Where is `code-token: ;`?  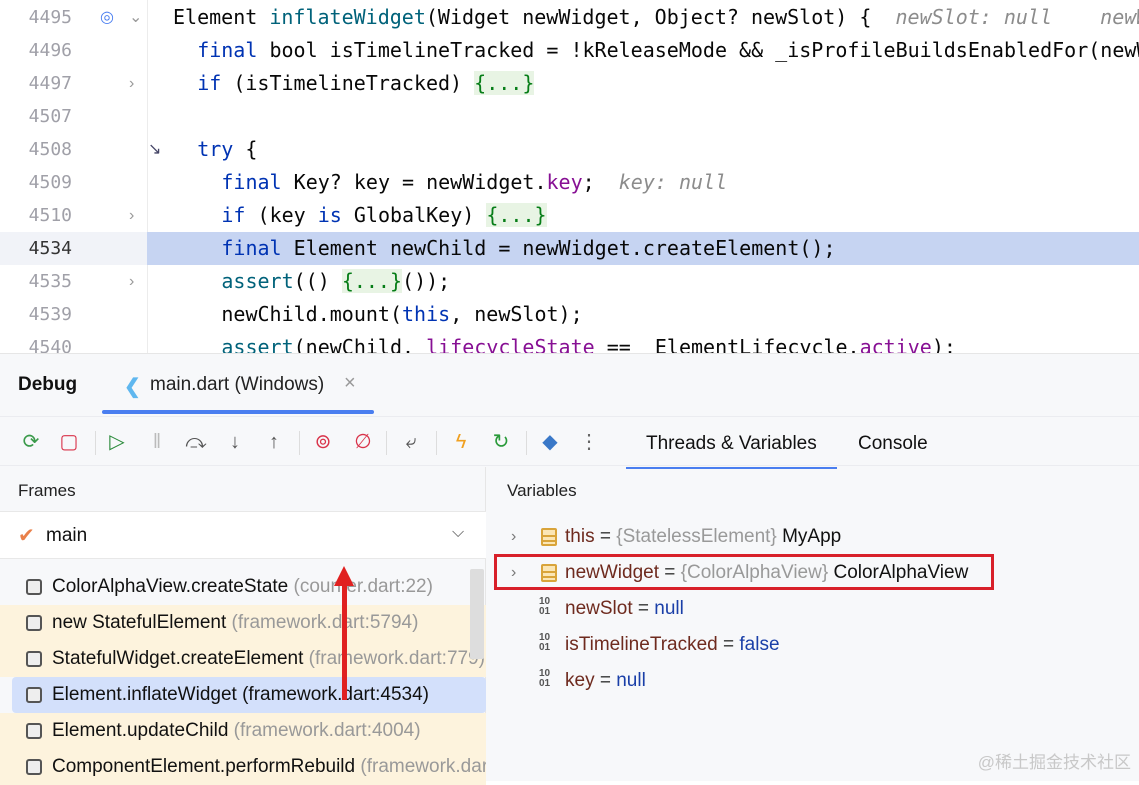 code-token: ; is located at coordinates (600, 182).